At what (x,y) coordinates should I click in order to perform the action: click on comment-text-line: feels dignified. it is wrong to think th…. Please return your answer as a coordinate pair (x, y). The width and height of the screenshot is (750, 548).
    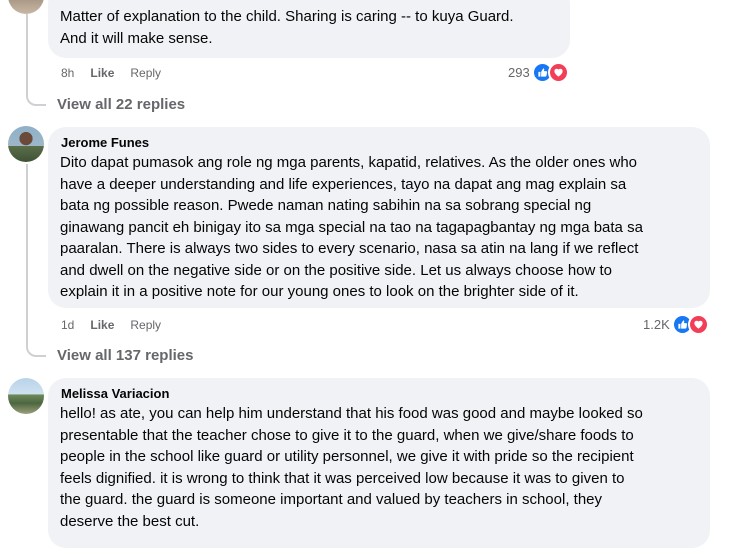
    Looking at the image, I should click on (342, 478).